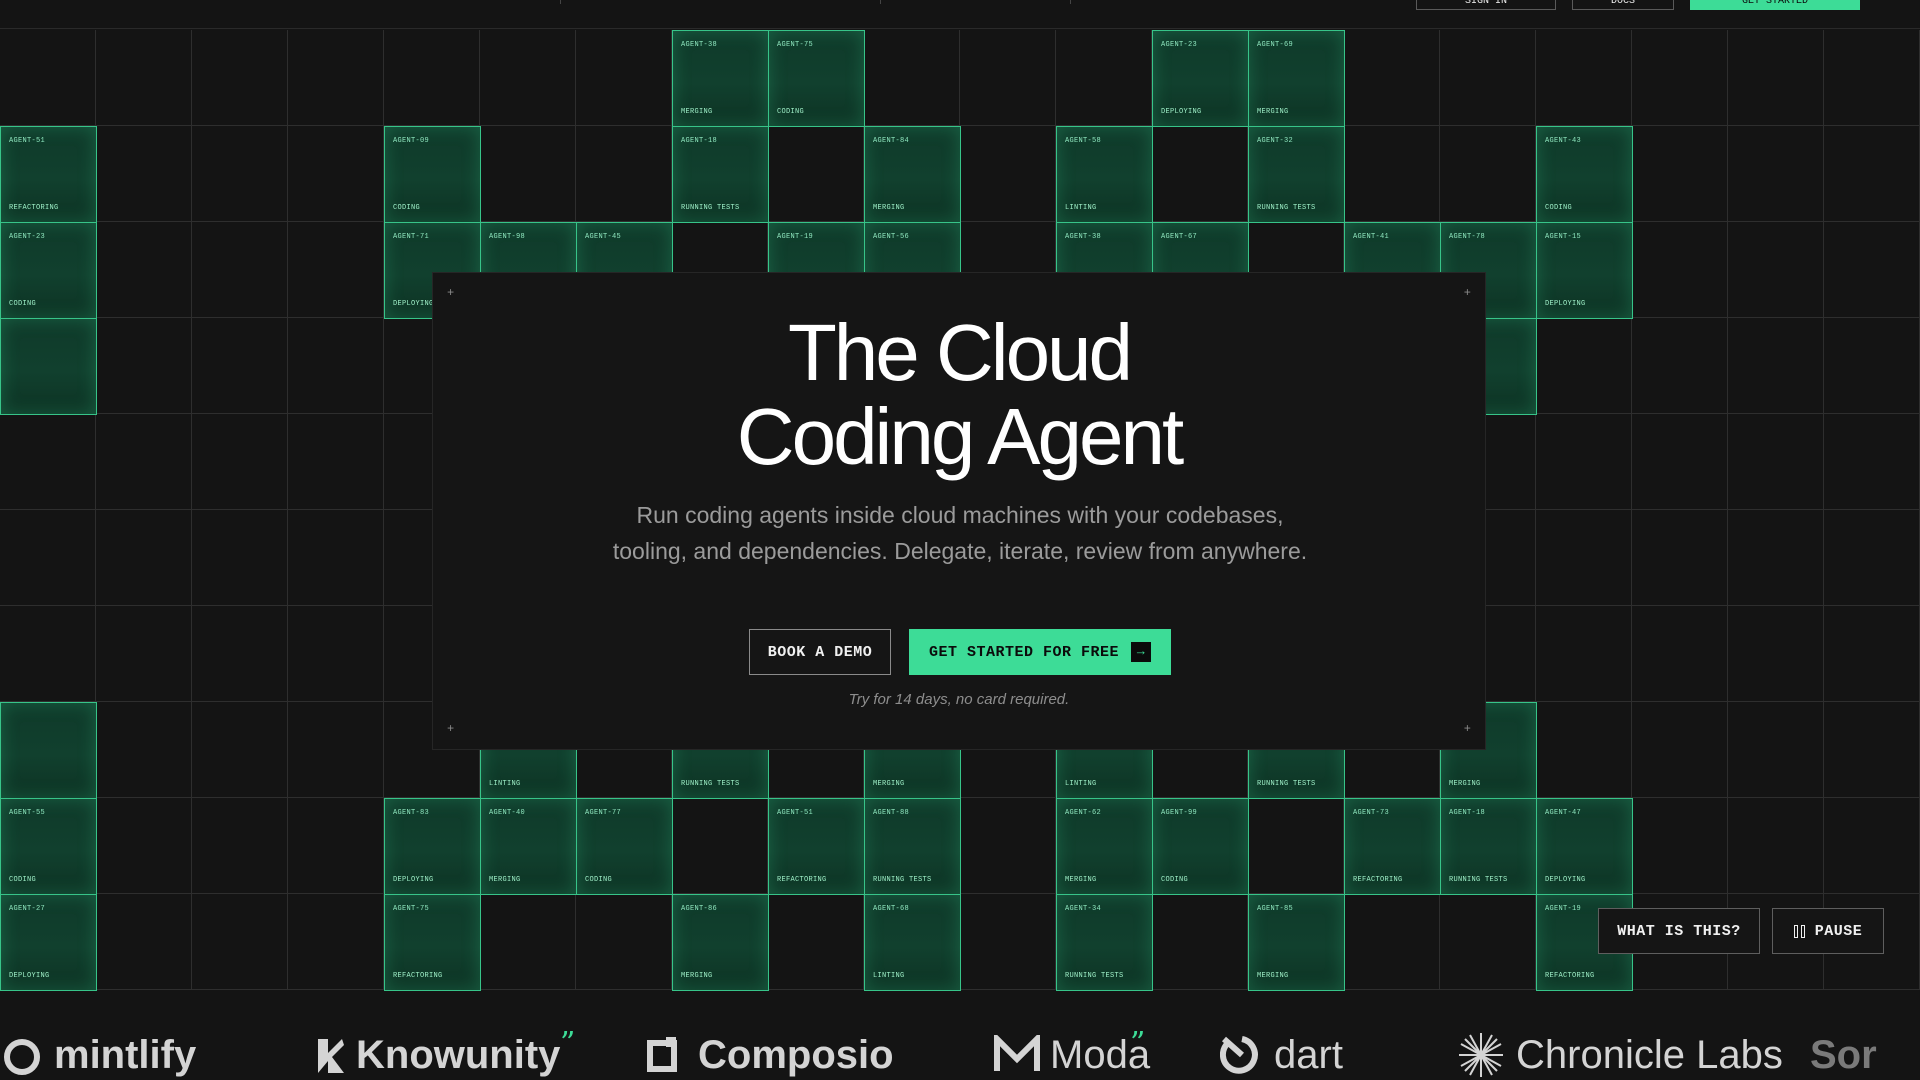  Describe the element at coordinates (1083, 813) in the screenshot. I see `agent-id-label: AGENT-62` at that location.